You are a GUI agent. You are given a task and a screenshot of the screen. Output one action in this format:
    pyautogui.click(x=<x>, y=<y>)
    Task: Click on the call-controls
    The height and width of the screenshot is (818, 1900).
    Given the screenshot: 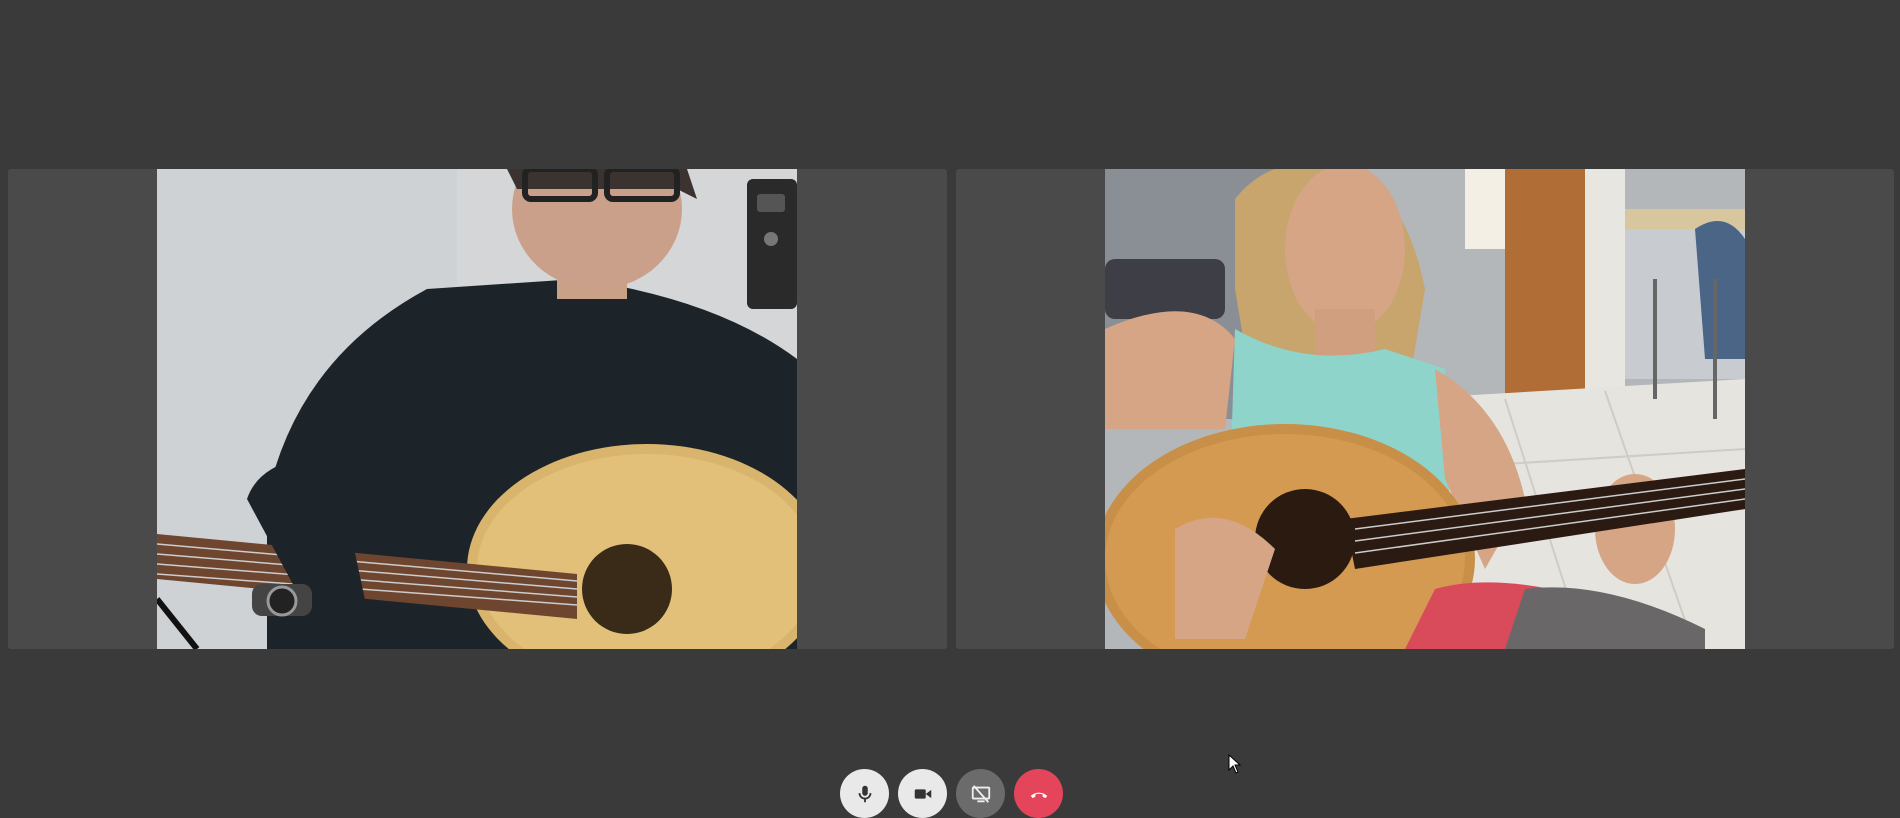 What is the action you would take?
    pyautogui.click(x=951, y=793)
    